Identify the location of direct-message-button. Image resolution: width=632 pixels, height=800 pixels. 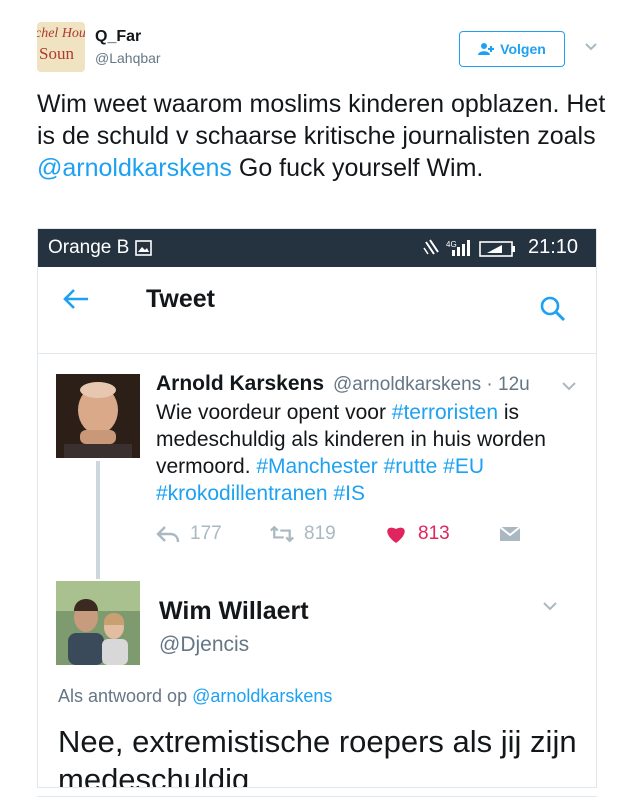
(510, 534).